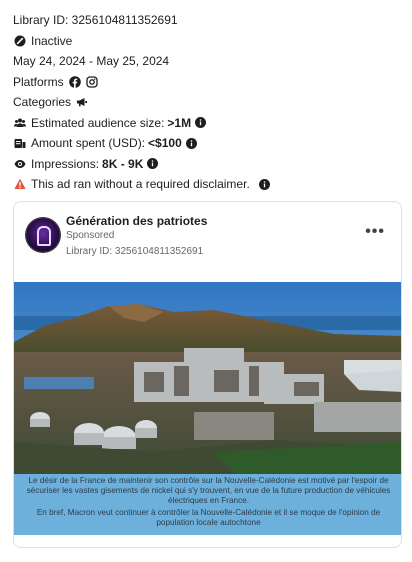  Describe the element at coordinates (208, 143) in the screenshot. I see `amount-spent-row: Amount spent (USD): <$100` at that location.